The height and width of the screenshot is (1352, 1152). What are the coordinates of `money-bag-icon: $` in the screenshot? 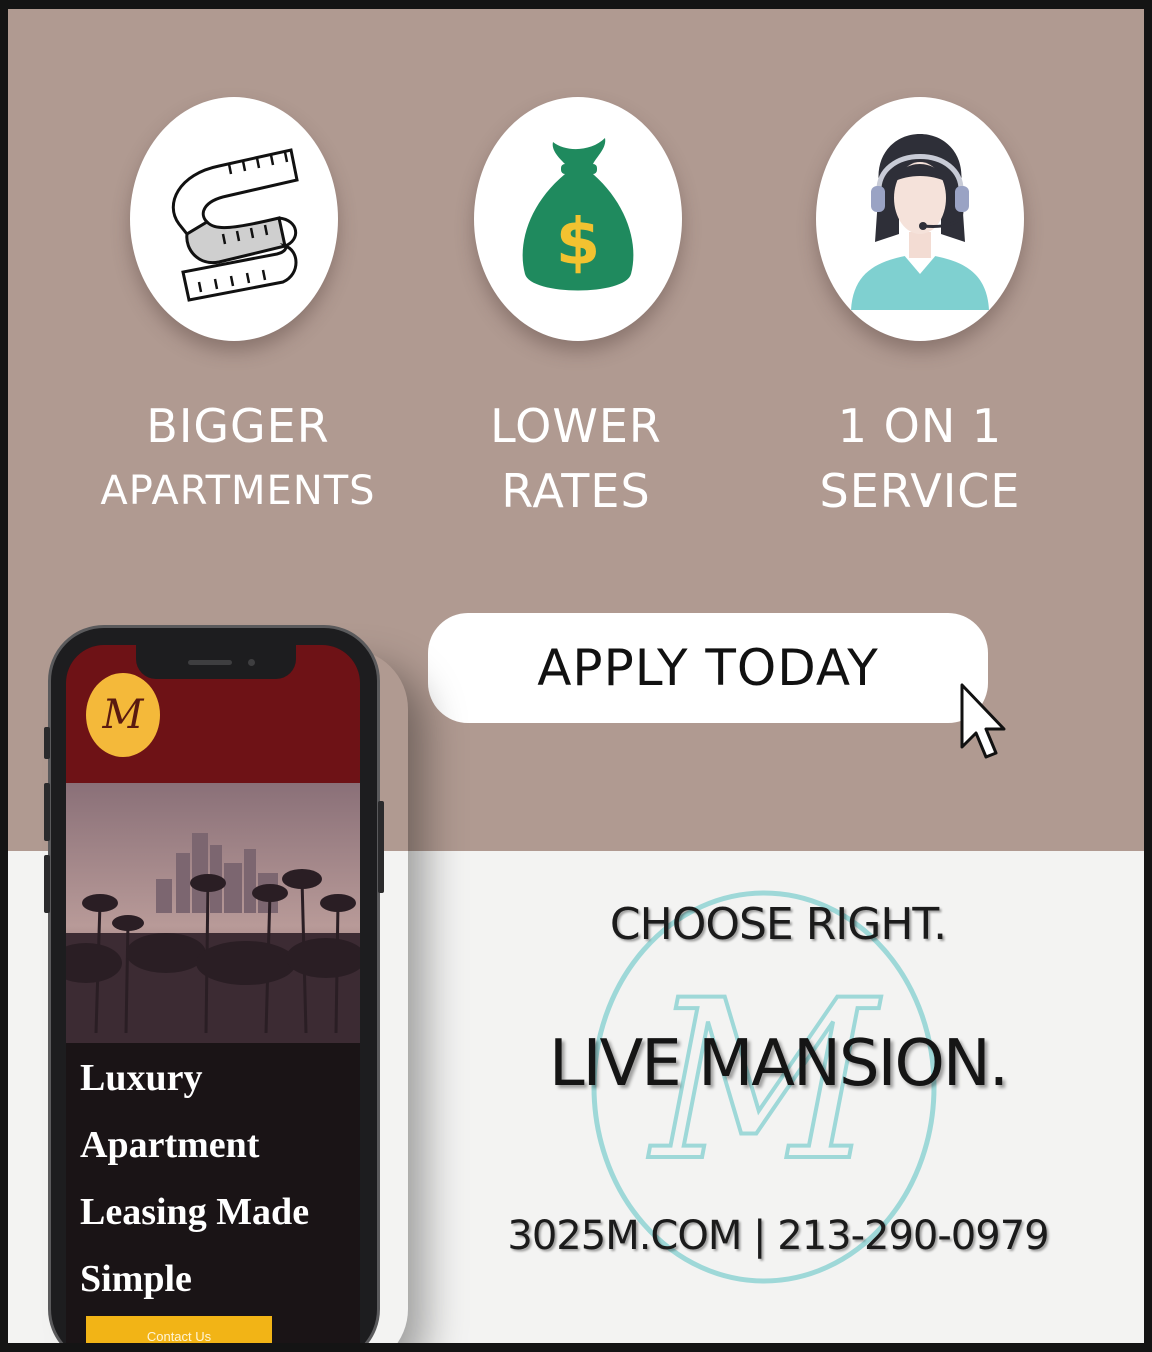 It's located at (578, 214).